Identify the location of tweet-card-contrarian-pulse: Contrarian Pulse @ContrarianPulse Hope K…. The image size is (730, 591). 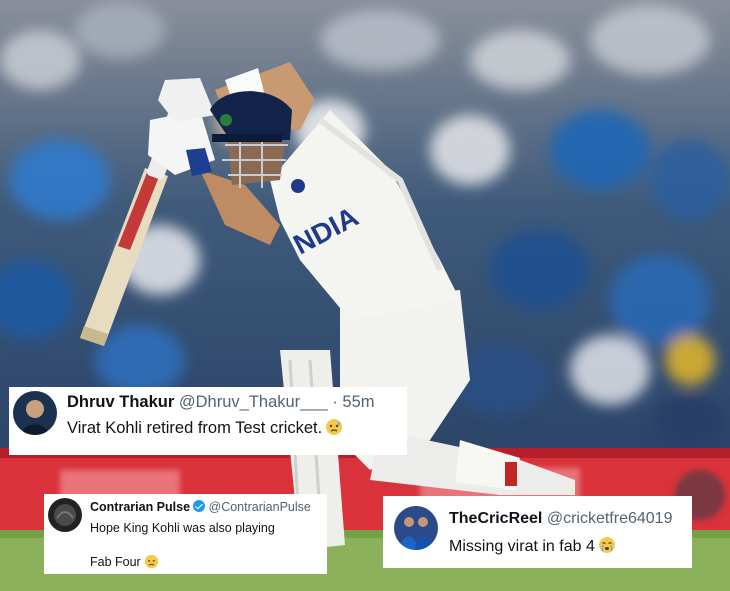
(185, 534).